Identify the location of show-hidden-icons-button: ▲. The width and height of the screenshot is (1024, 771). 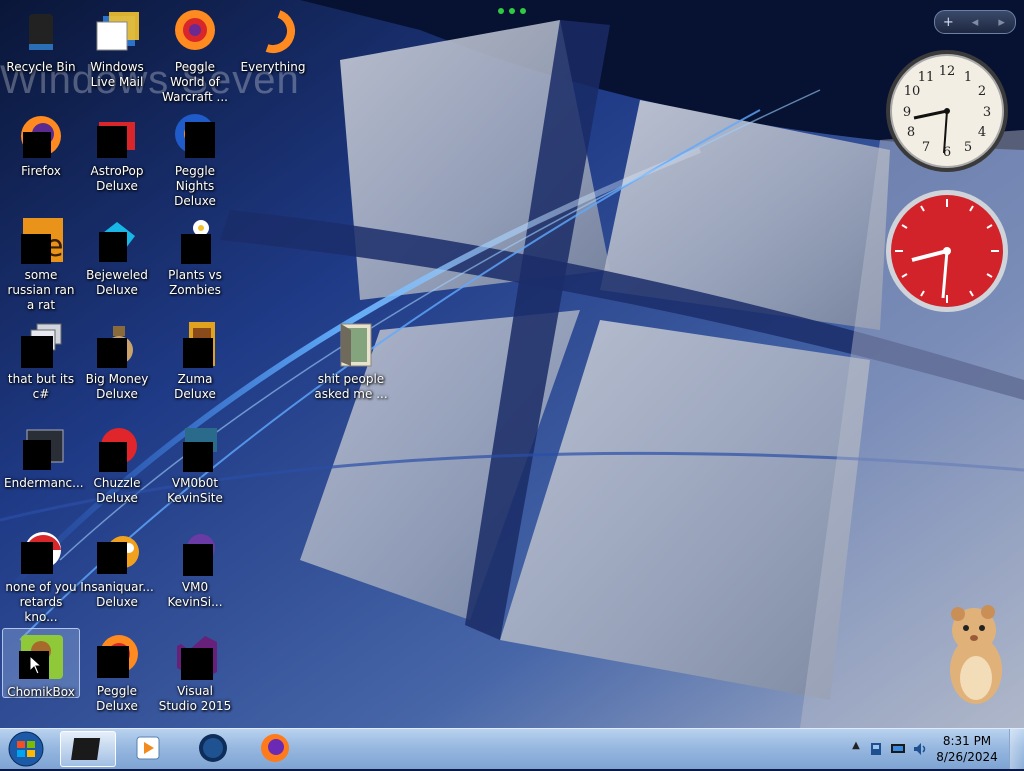
(856, 748).